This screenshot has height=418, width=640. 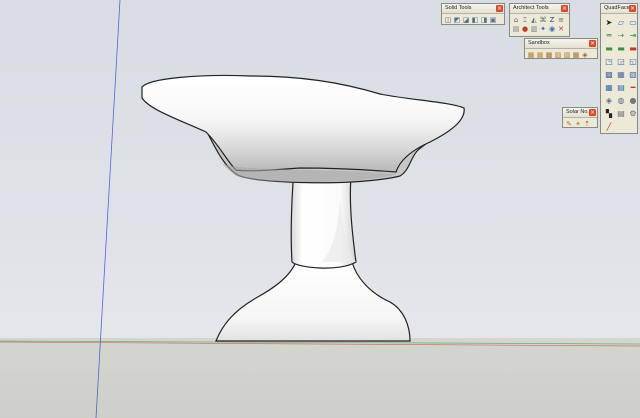 What do you see at coordinates (621, 23) in the screenshot?
I see `select-ring-icon: ▱` at bounding box center [621, 23].